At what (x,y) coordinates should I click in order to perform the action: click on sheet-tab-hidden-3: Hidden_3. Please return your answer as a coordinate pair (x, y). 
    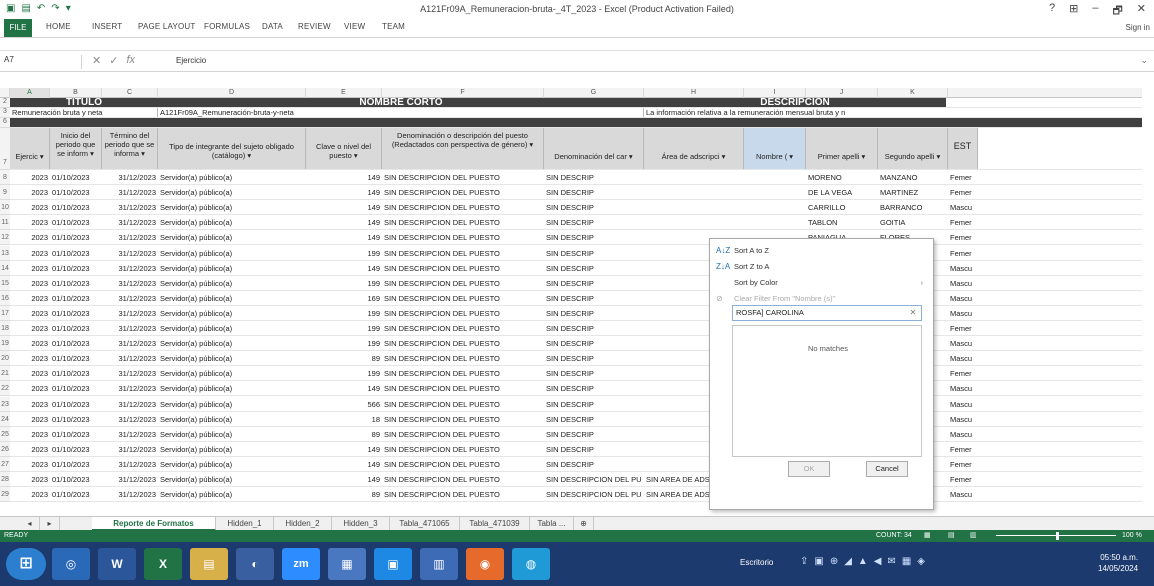
    Looking at the image, I should click on (361, 524).